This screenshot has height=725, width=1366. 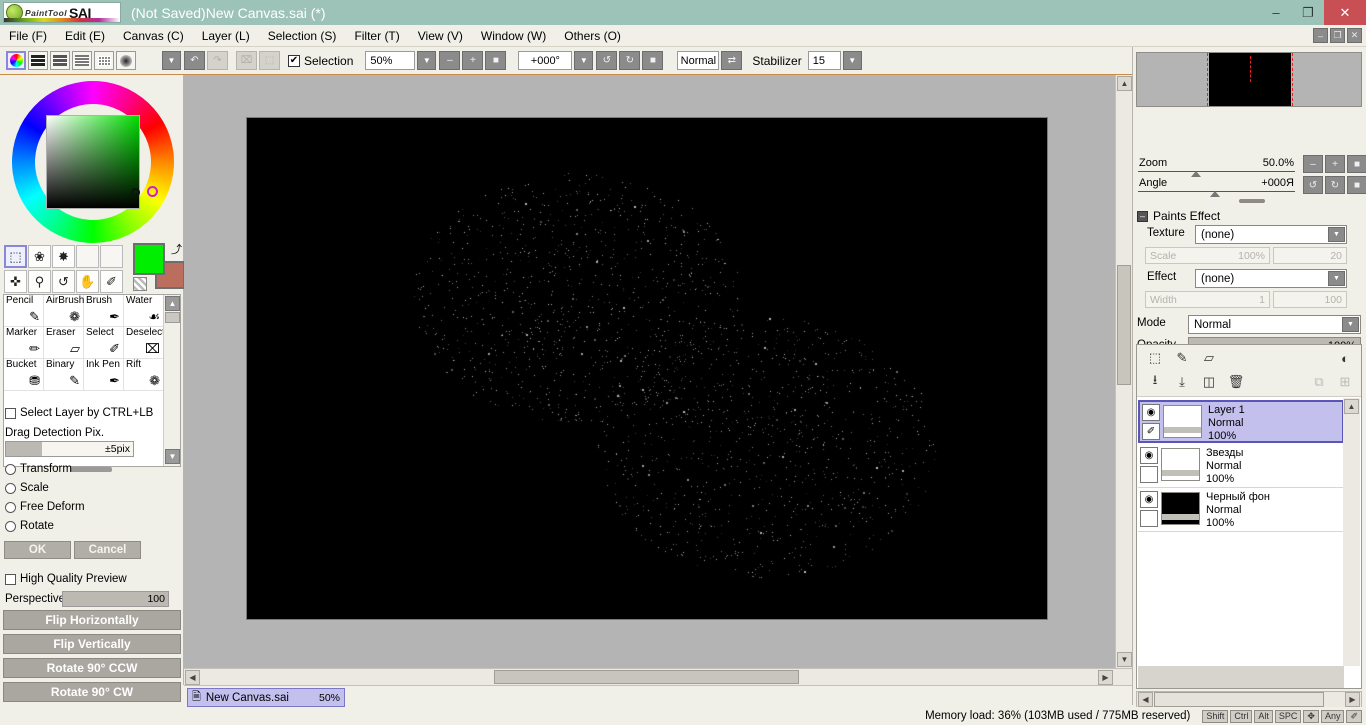 What do you see at coordinates (584, 60) in the screenshot?
I see `angle-dropdown-button: ▼` at bounding box center [584, 60].